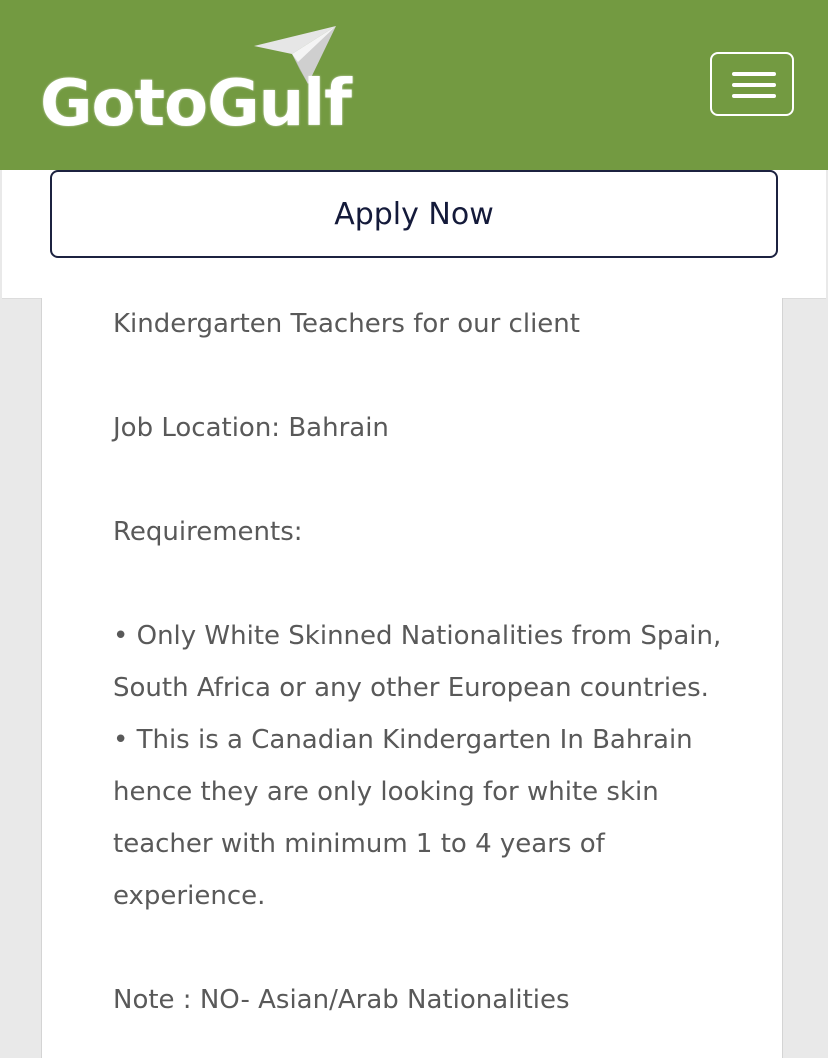 The height and width of the screenshot is (1058, 828). What do you see at coordinates (341, 1000) in the screenshot?
I see `job-note: Note : NO- Asian/Arab Nationalities` at bounding box center [341, 1000].